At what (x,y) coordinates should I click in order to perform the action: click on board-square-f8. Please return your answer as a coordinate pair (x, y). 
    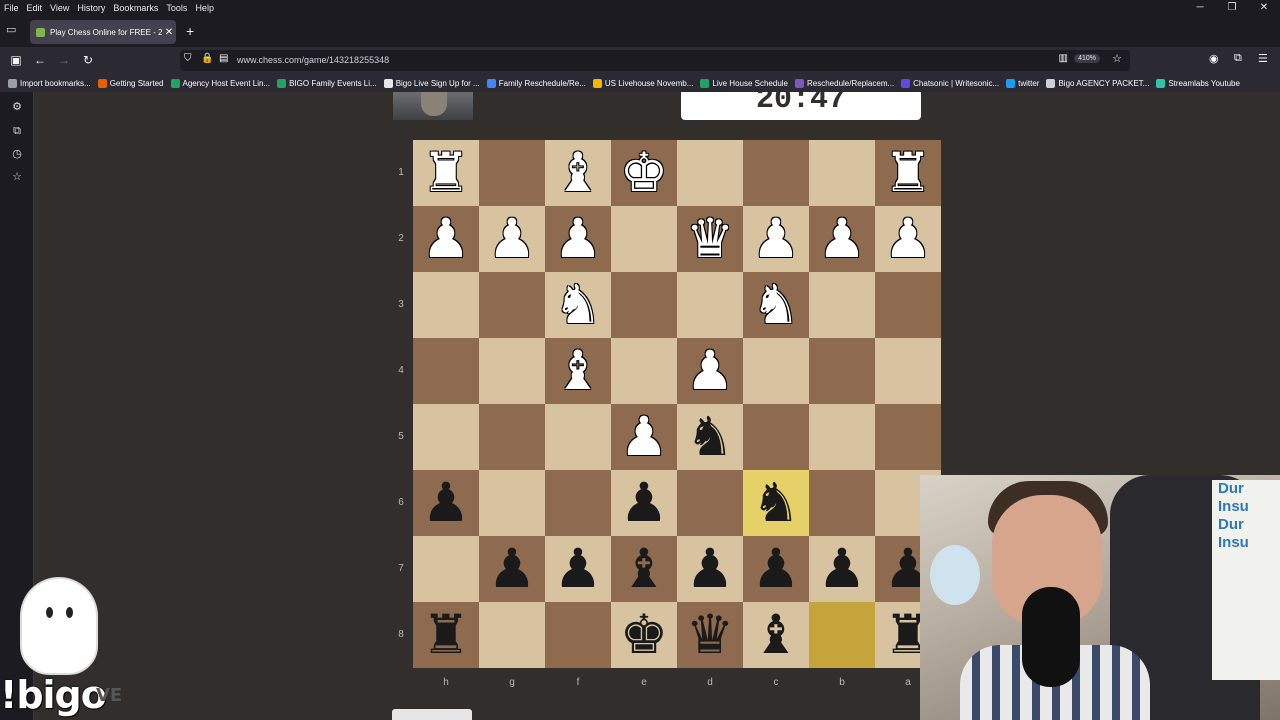
    Looking at the image, I should click on (578, 635).